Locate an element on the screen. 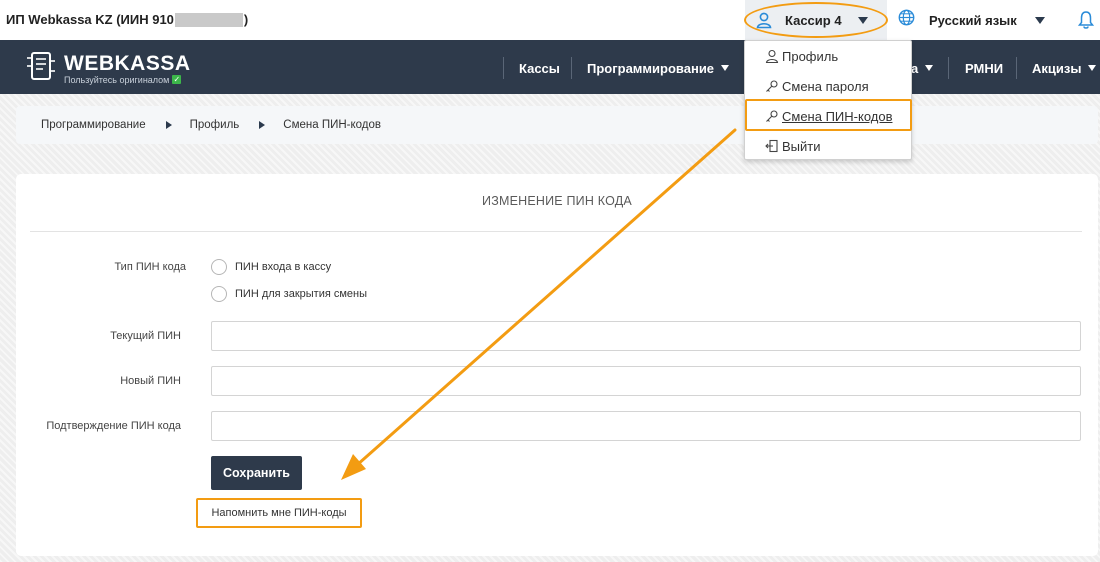 Image resolution: width=1100 pixels, height=562 pixels. menu-item-change-password: Смена пароля is located at coordinates (828, 86).